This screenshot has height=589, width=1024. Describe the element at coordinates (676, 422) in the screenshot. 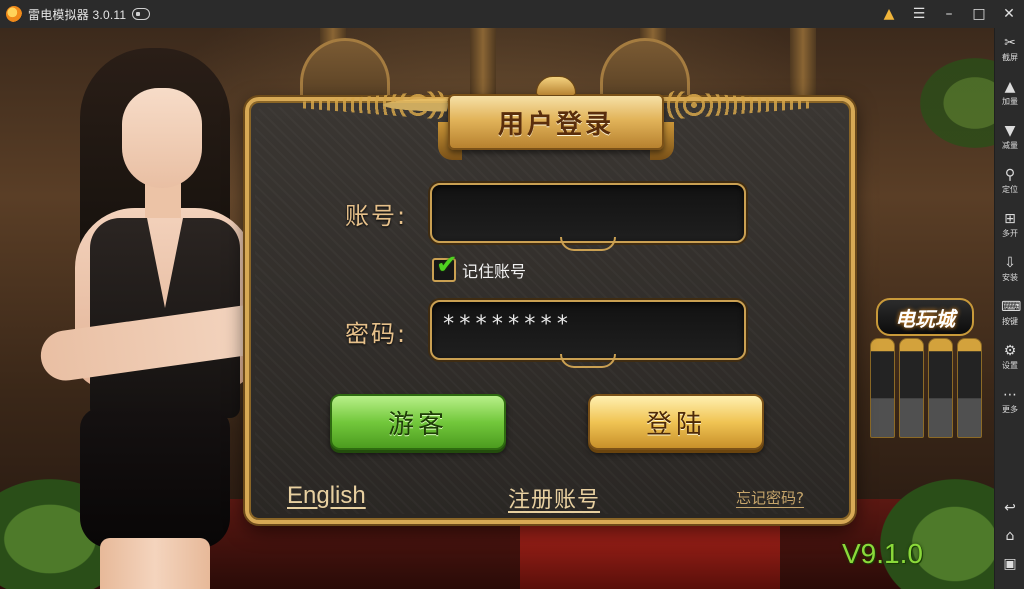

I see `login-button: 登陆` at that location.